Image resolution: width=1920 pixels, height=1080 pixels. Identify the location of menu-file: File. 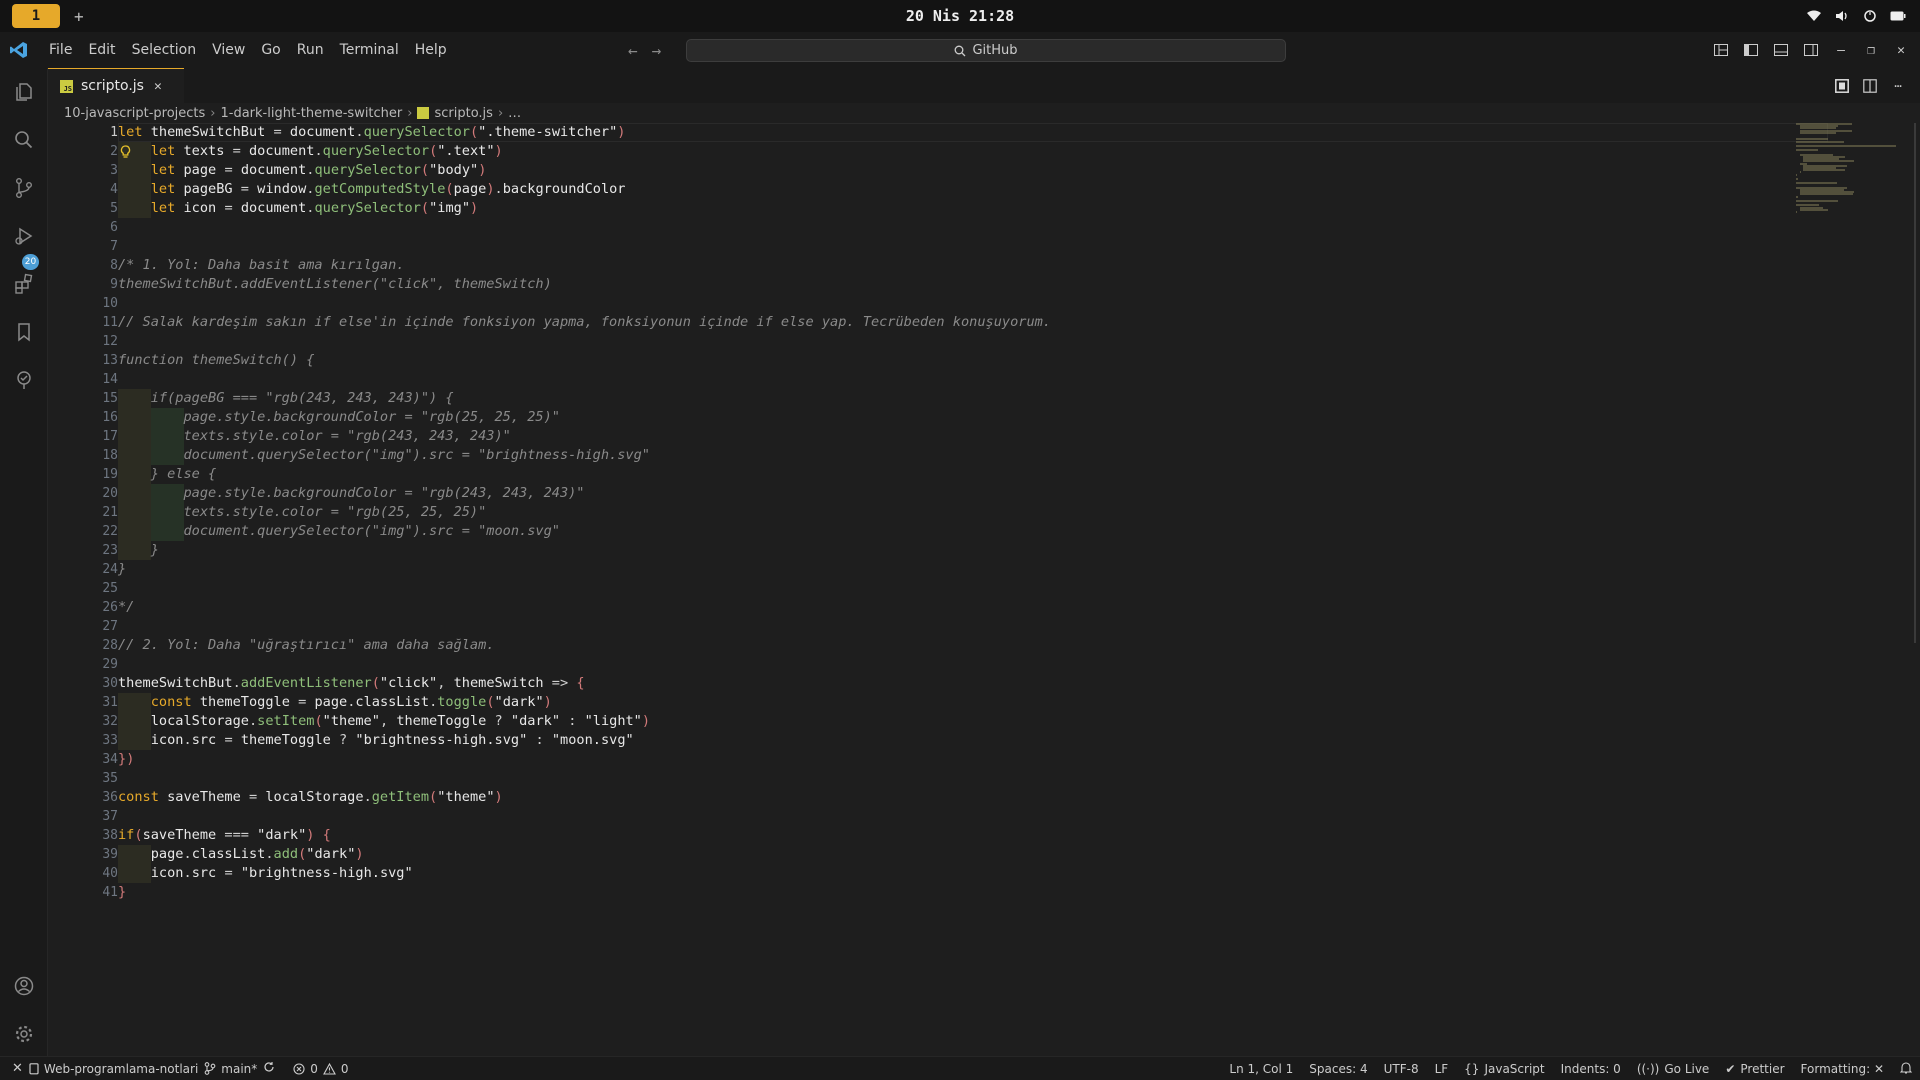
(60, 50).